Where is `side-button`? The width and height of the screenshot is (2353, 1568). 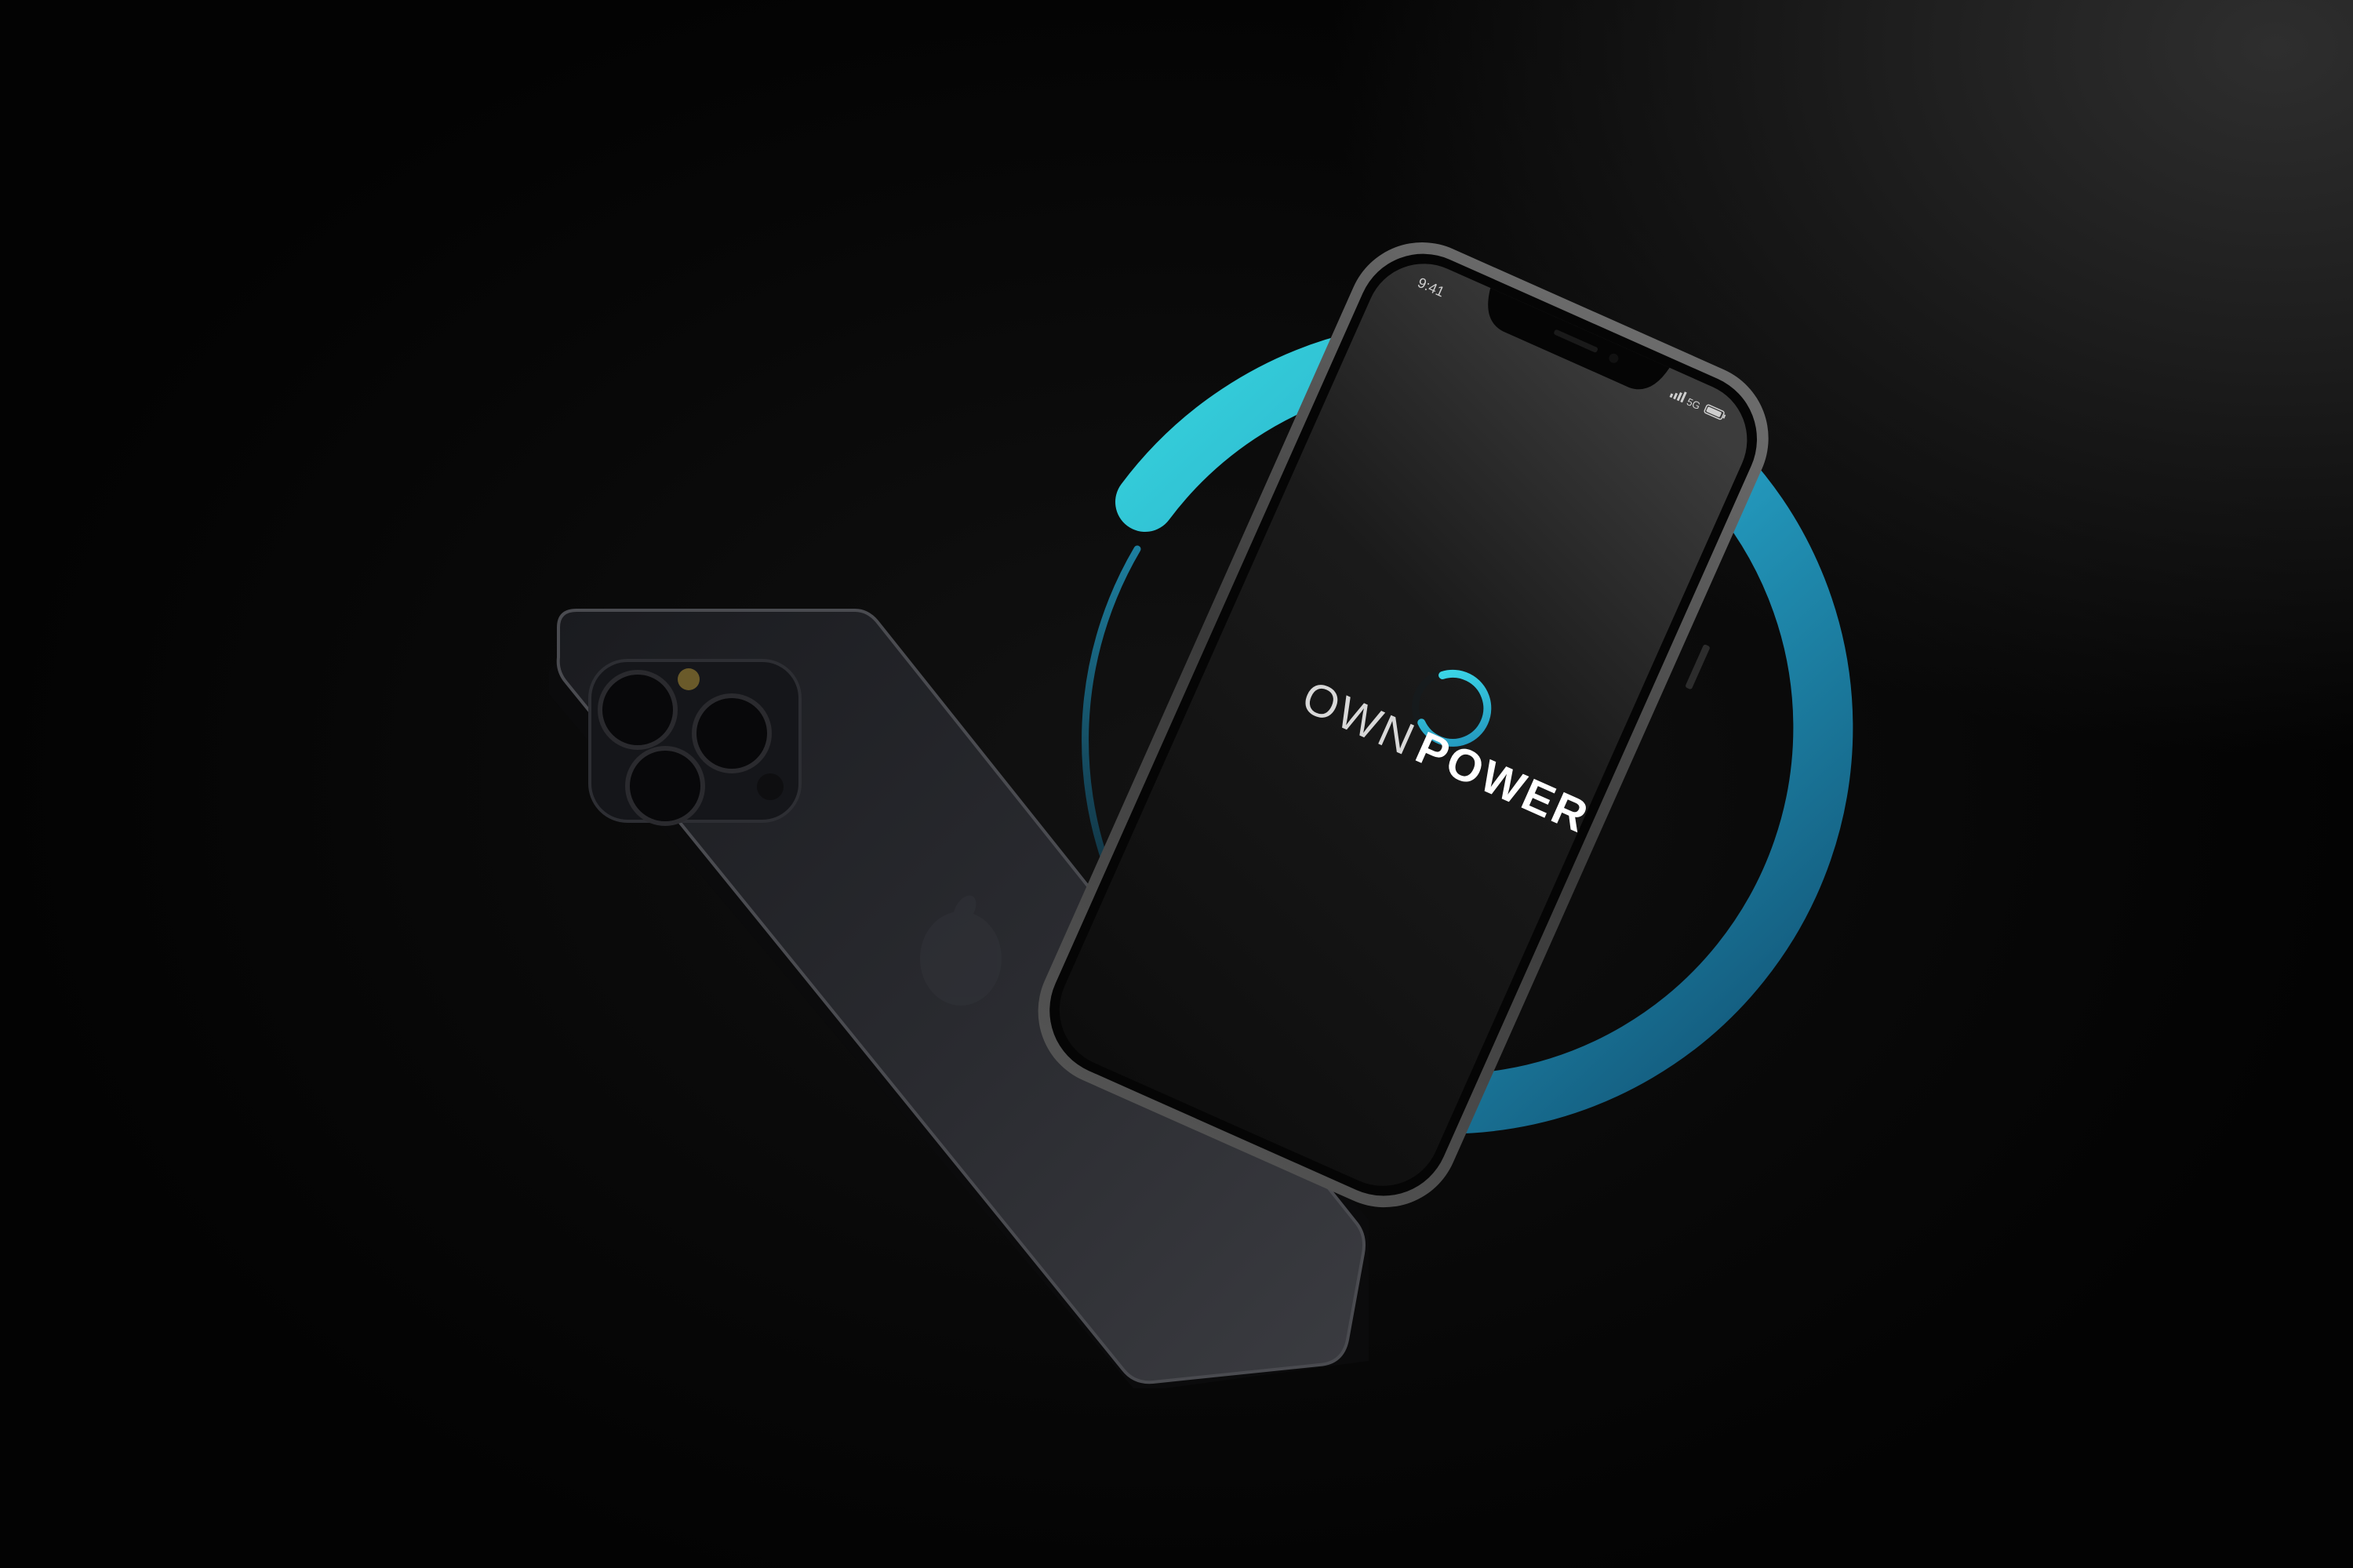
side-button is located at coordinates (1698, 666).